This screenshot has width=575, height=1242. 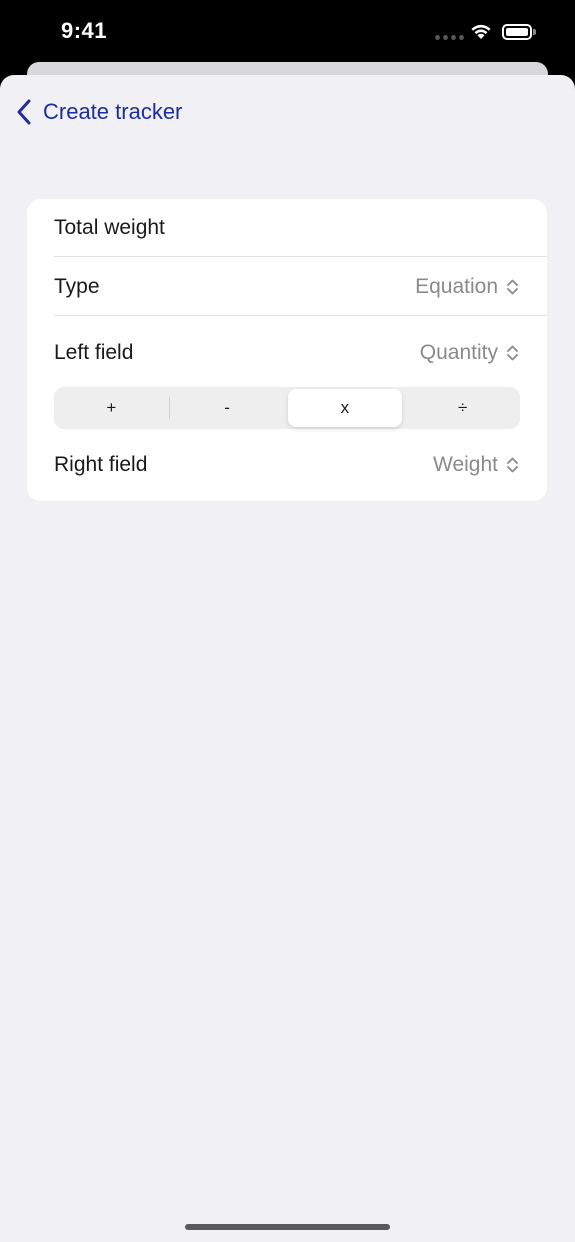 What do you see at coordinates (300, 465) in the screenshot?
I see `right-field-row: Right field Weight` at bounding box center [300, 465].